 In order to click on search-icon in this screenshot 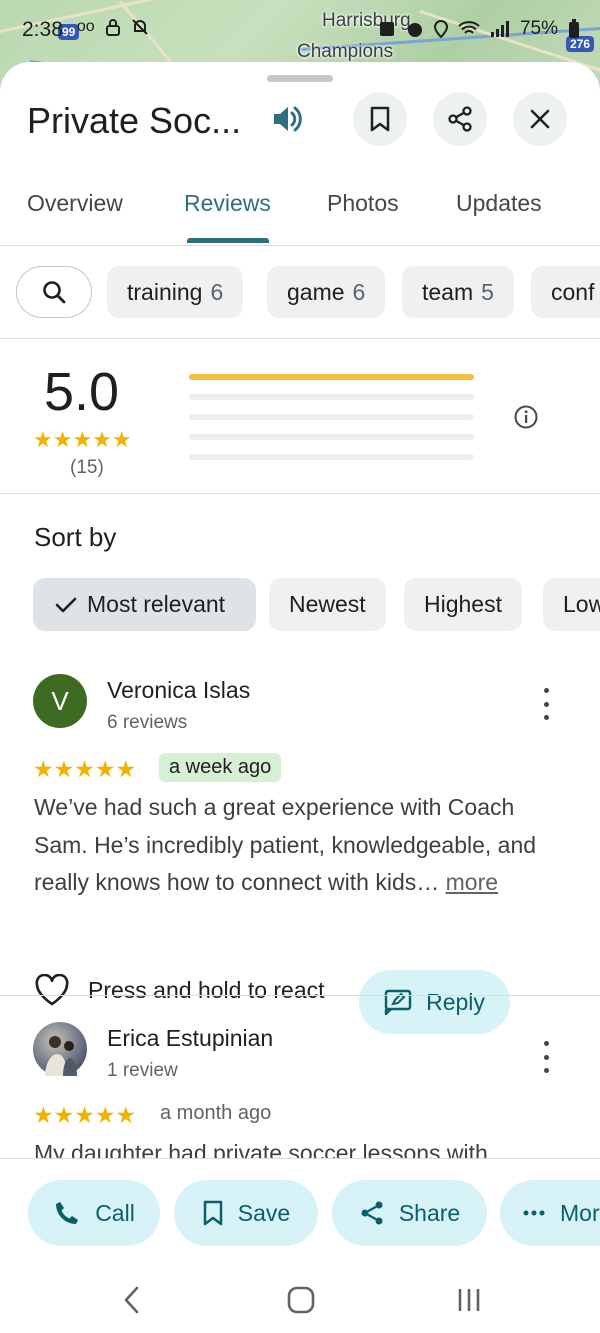, I will do `click(54, 292)`.